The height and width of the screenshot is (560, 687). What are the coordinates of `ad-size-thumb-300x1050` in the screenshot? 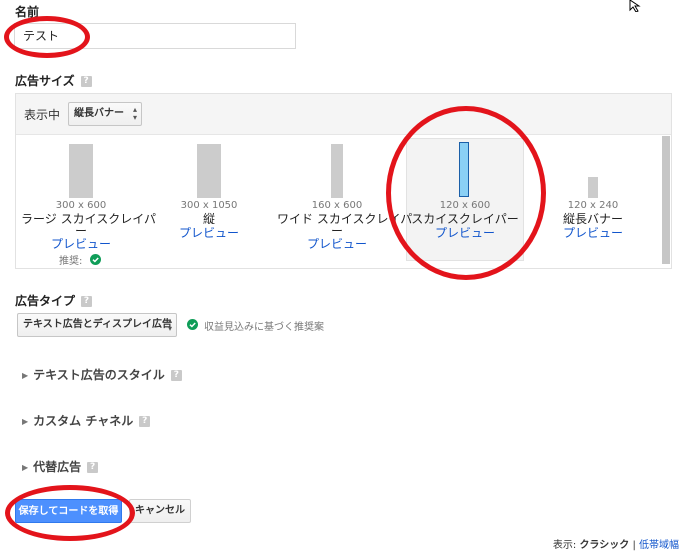 It's located at (209, 171).